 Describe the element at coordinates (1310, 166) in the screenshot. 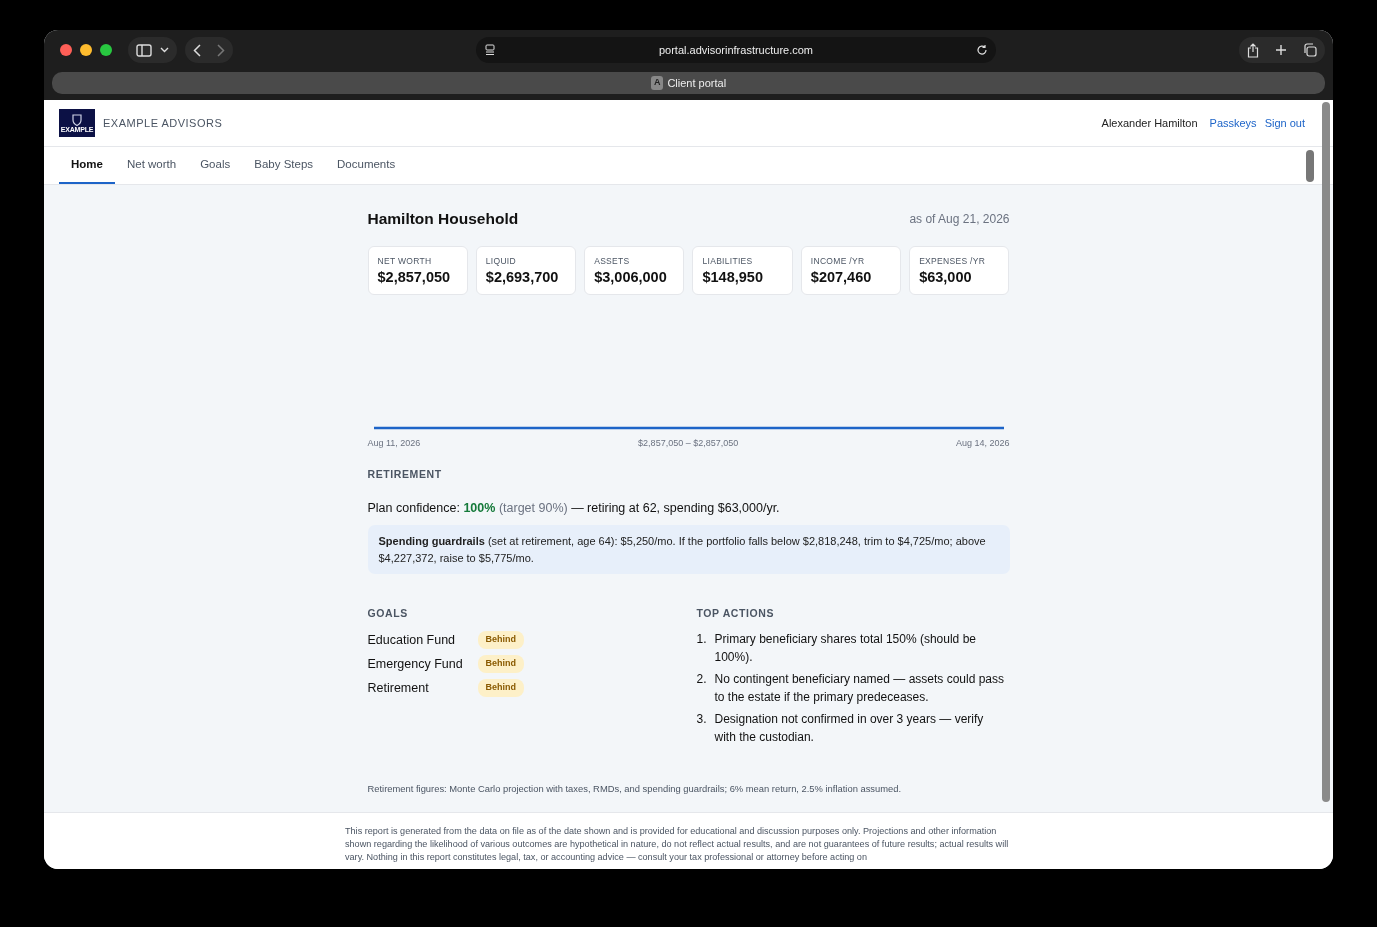

I see `scrollbar-thumb` at that location.